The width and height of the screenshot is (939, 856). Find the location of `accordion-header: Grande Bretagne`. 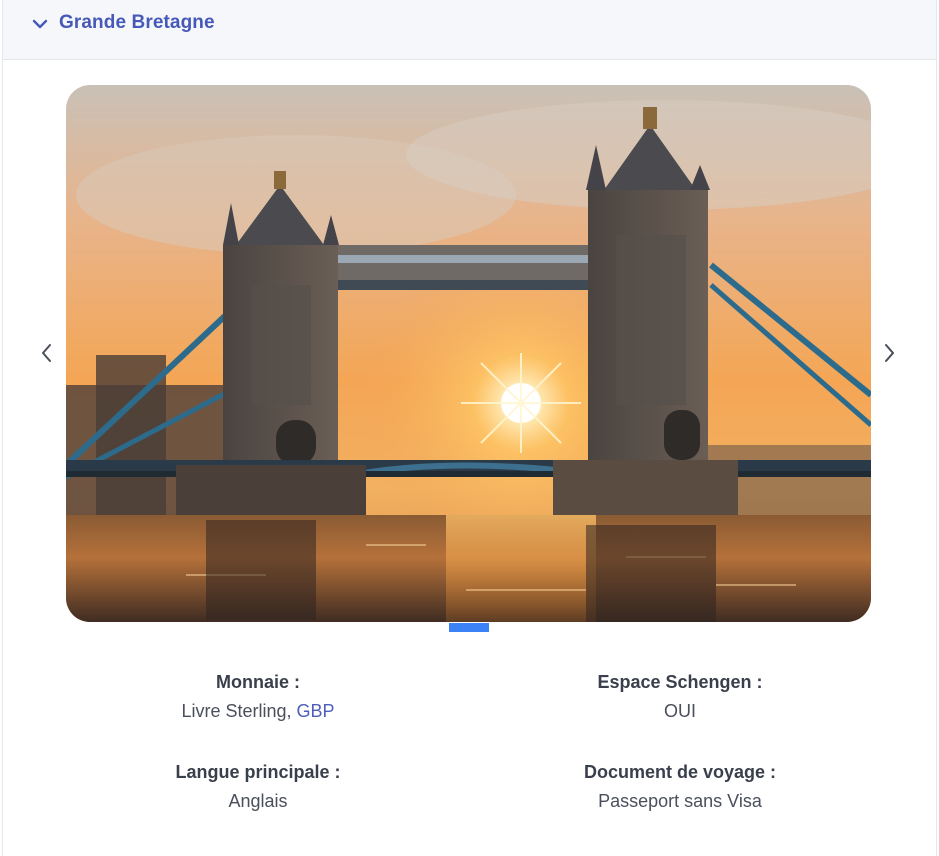

accordion-header: Grande Bretagne is located at coordinates (469, 30).